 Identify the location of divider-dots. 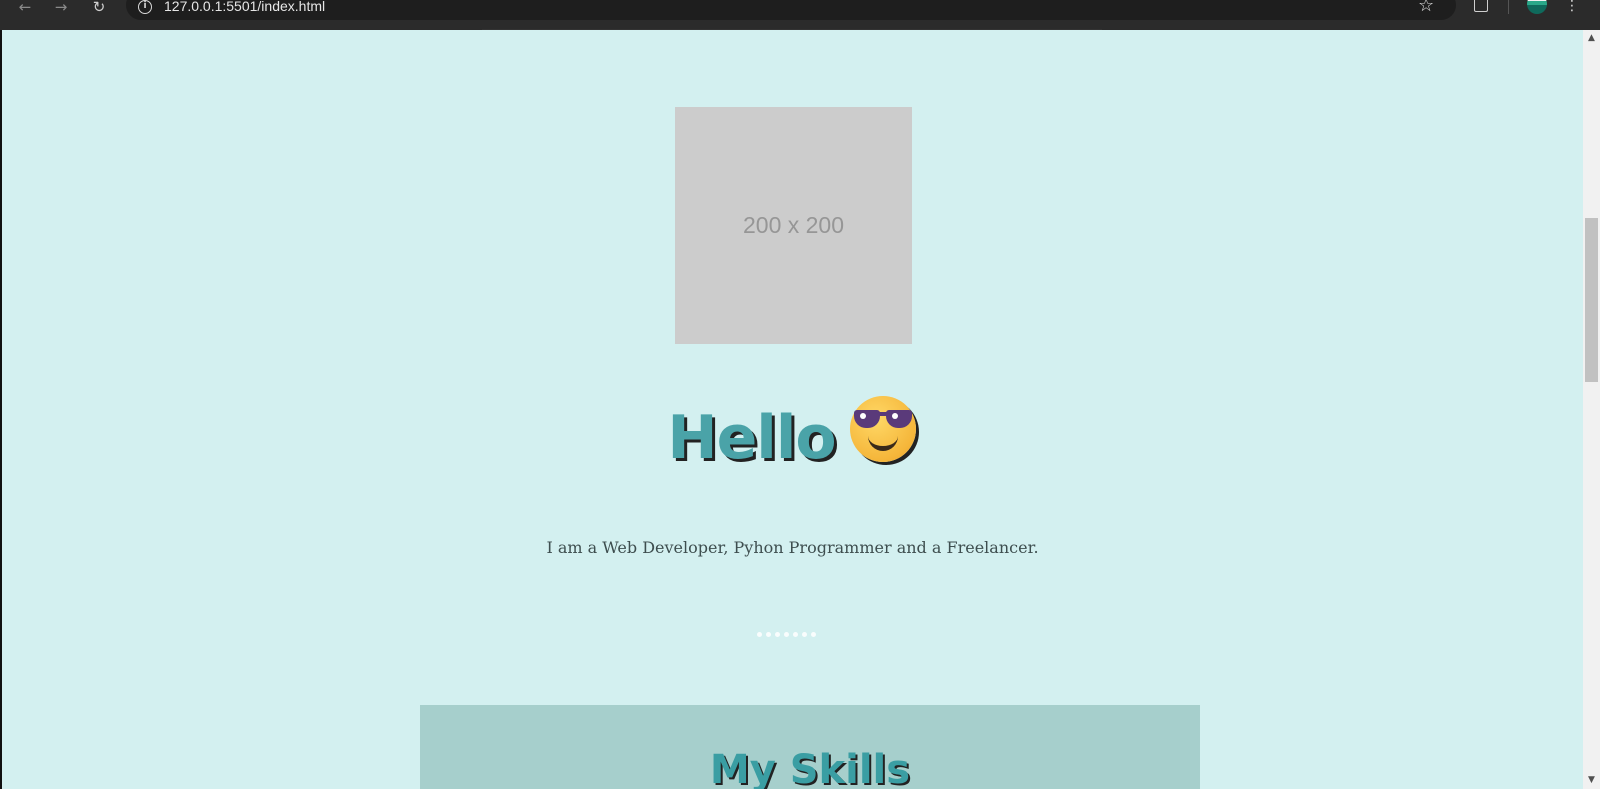
(786, 634).